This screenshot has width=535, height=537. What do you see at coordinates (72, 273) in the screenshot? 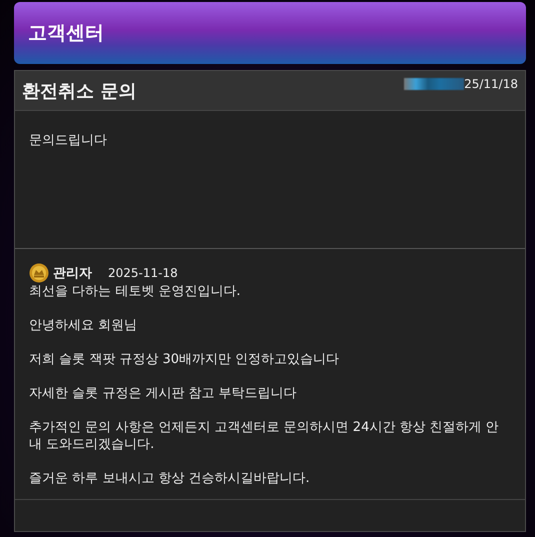
I see `author-name: 관리자` at bounding box center [72, 273].